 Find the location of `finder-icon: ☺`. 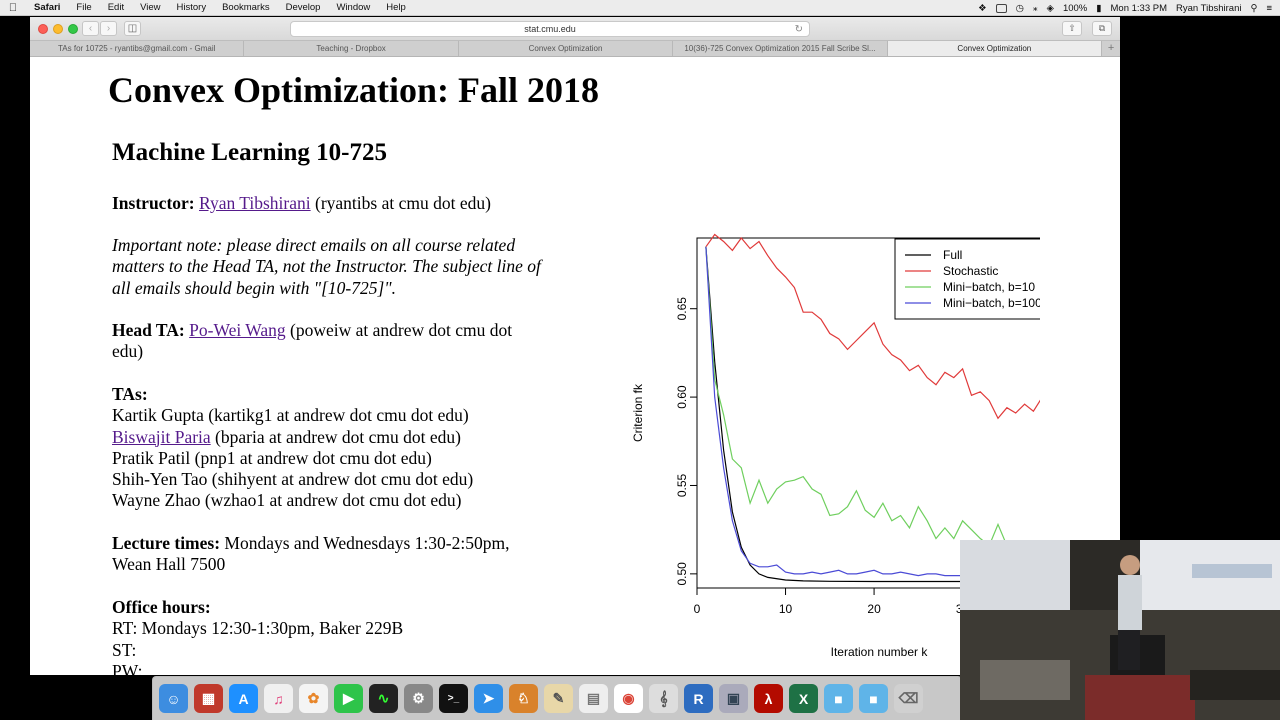

finder-icon: ☺ is located at coordinates (173, 698).